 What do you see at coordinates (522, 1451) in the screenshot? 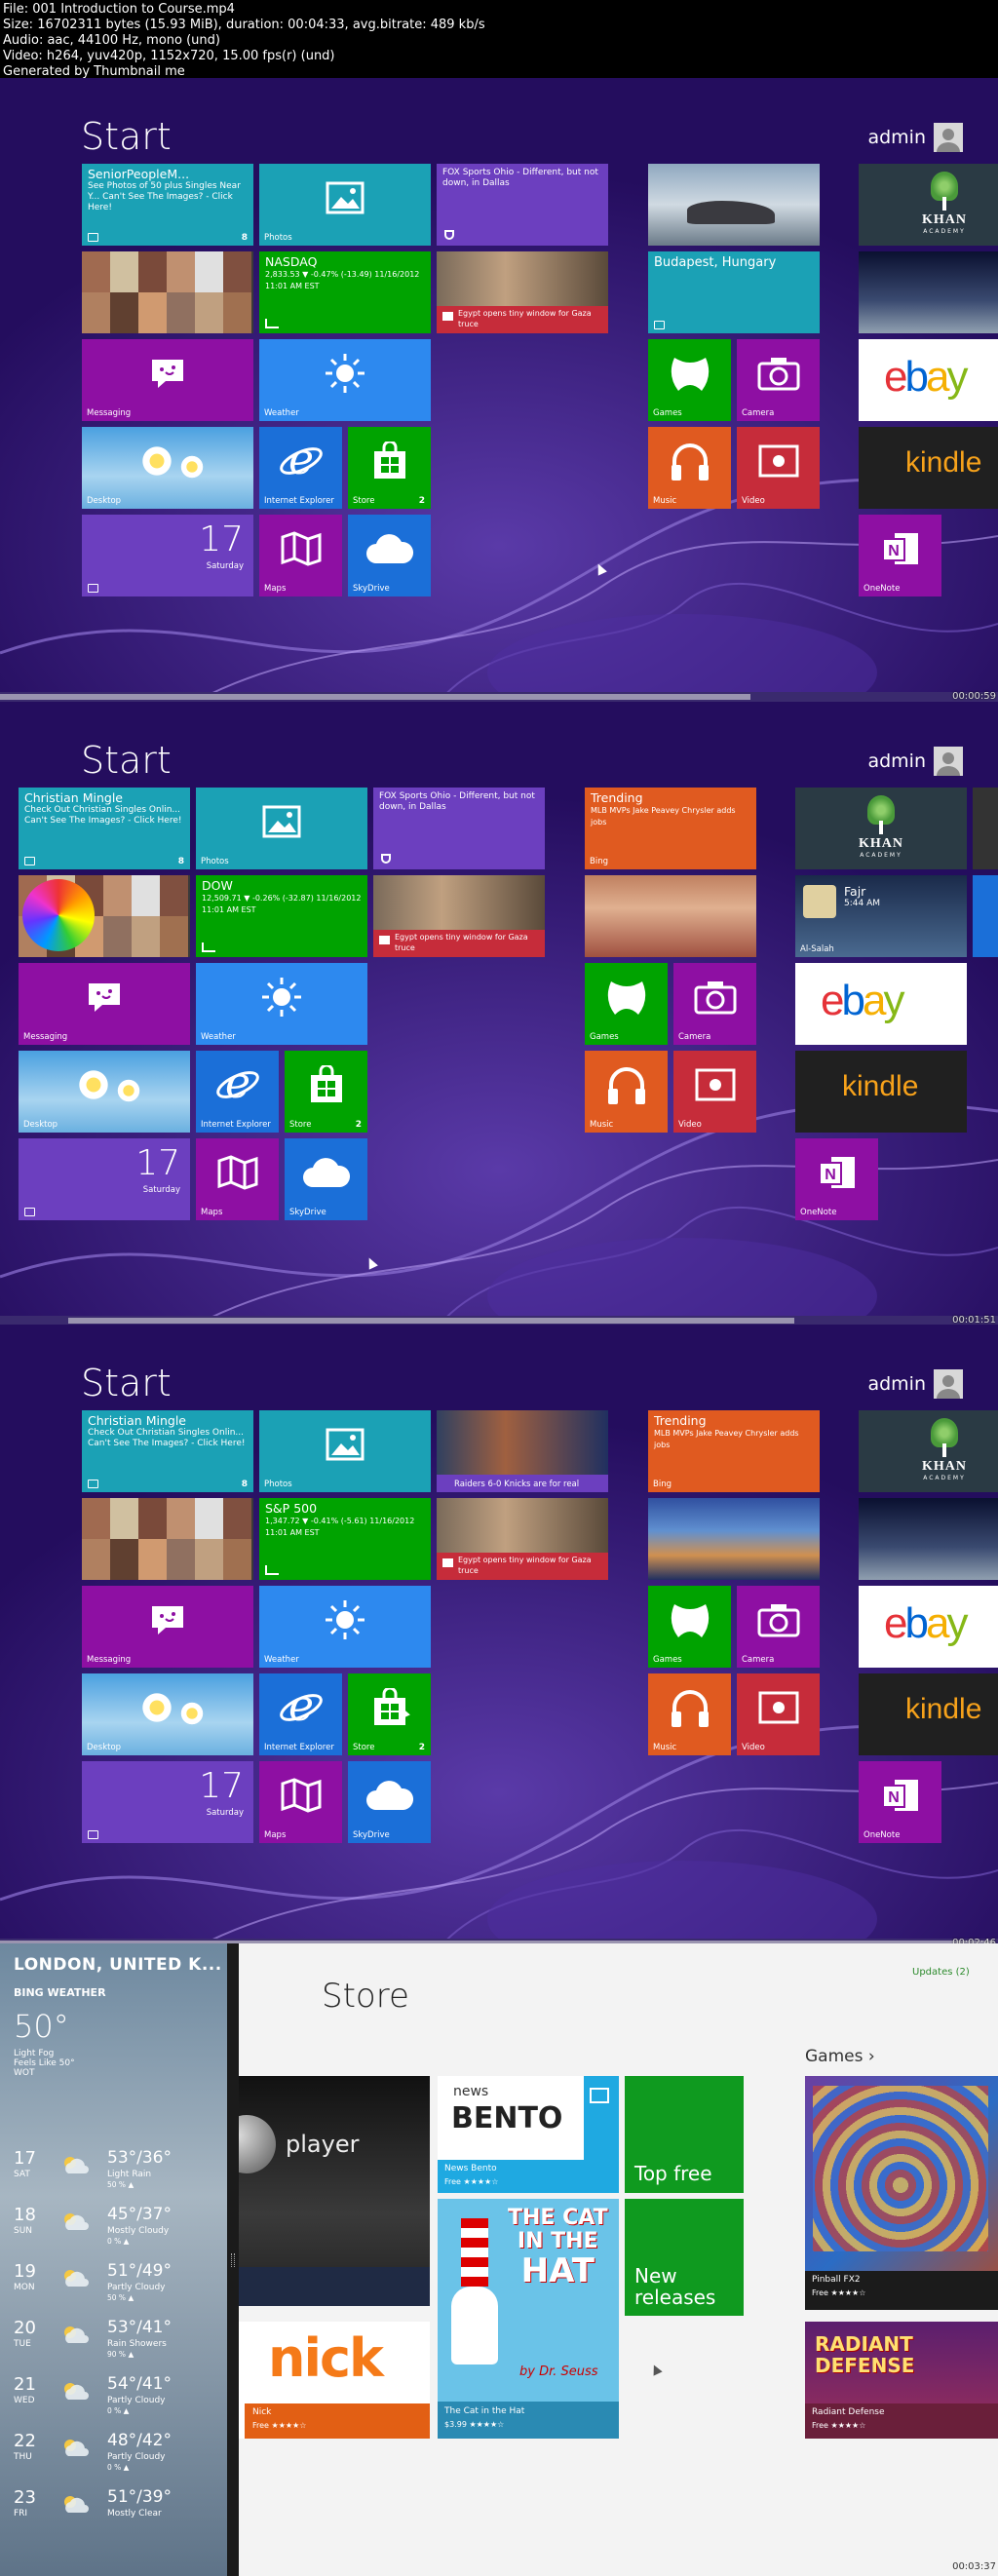
I see `sports-tile: Raiders 6-0 Knicks are for real` at bounding box center [522, 1451].